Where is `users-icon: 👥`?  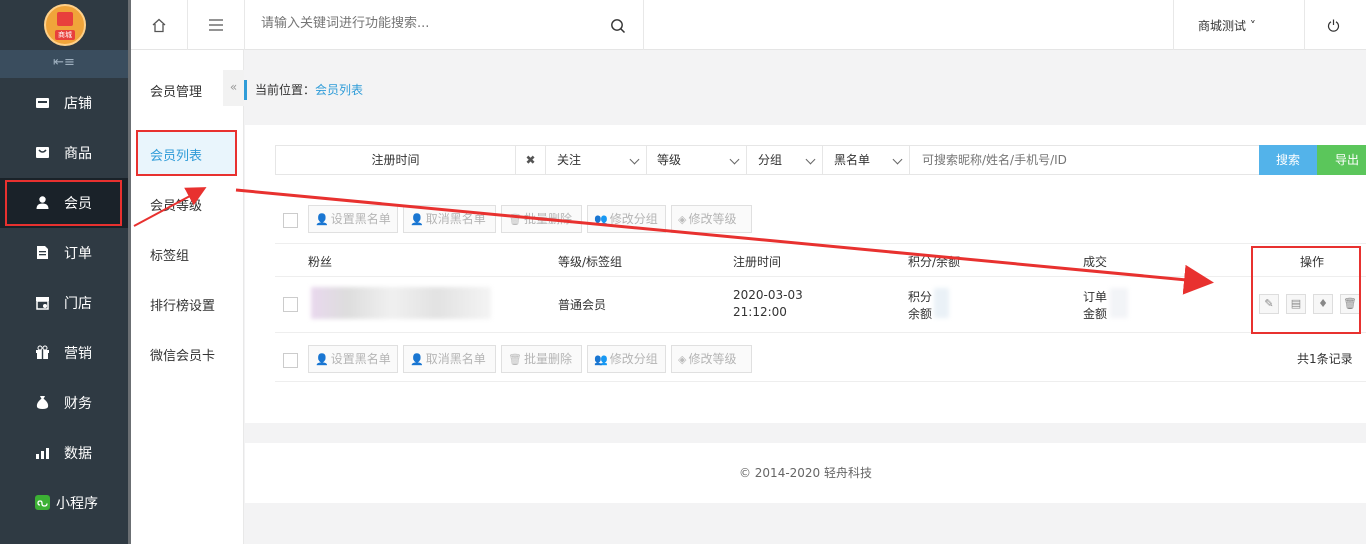 users-icon: 👥 is located at coordinates (601, 359).